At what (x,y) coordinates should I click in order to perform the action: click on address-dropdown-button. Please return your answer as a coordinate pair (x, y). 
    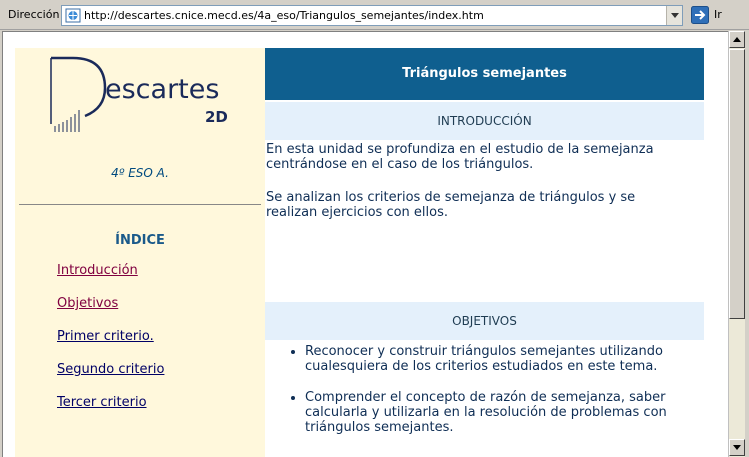
    Looking at the image, I should click on (674, 15).